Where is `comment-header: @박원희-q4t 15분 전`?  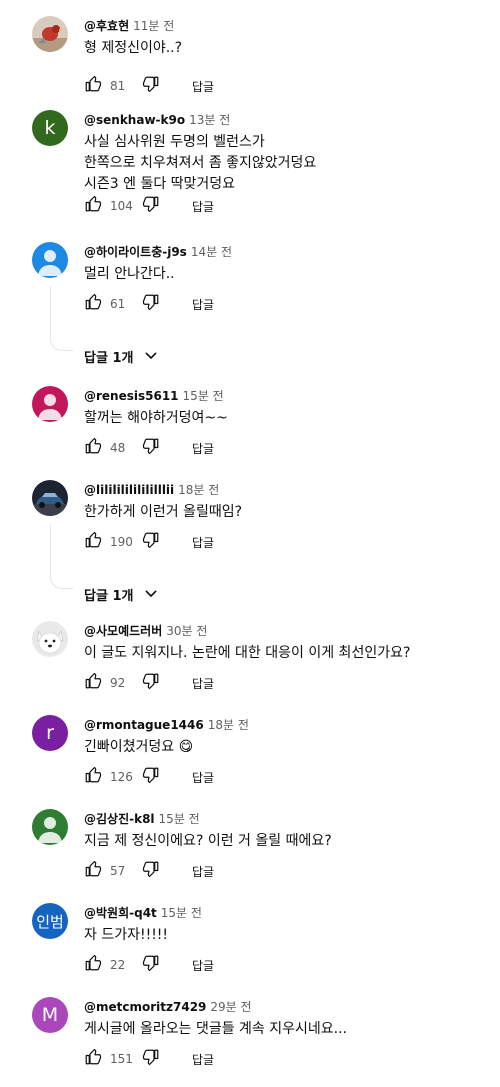
comment-header: @박원희-q4t 15분 전 is located at coordinates (143, 912).